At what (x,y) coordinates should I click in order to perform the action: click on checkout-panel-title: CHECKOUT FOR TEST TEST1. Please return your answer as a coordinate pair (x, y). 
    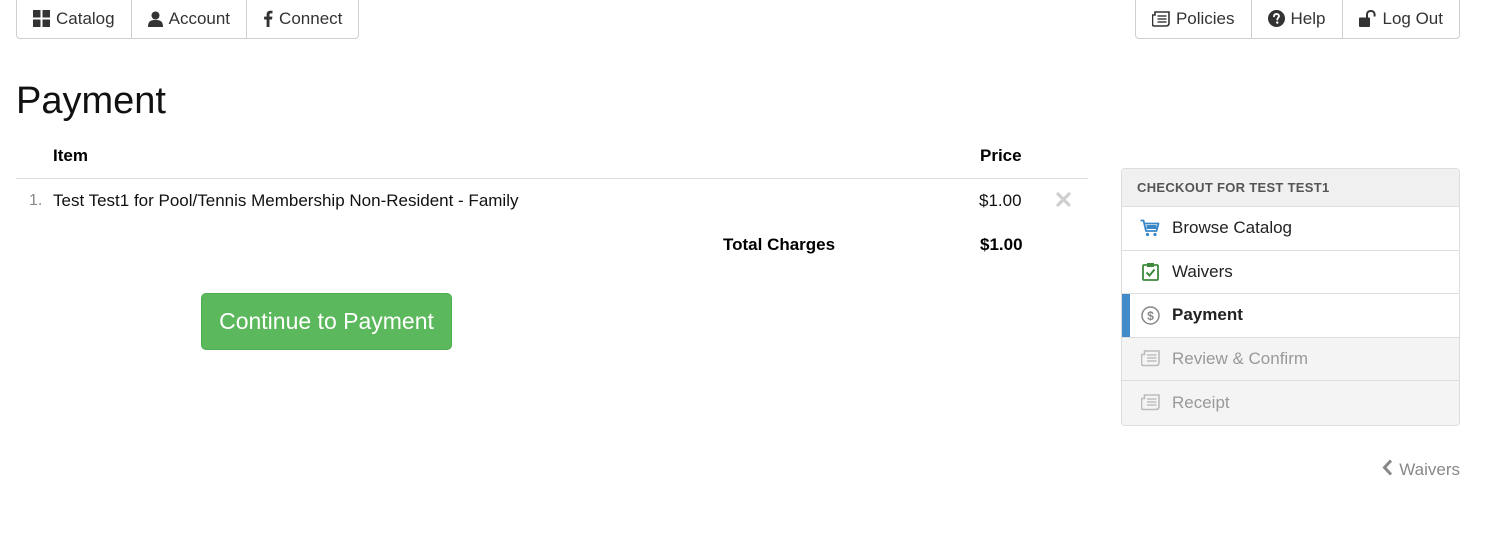
    Looking at the image, I should click on (1290, 188).